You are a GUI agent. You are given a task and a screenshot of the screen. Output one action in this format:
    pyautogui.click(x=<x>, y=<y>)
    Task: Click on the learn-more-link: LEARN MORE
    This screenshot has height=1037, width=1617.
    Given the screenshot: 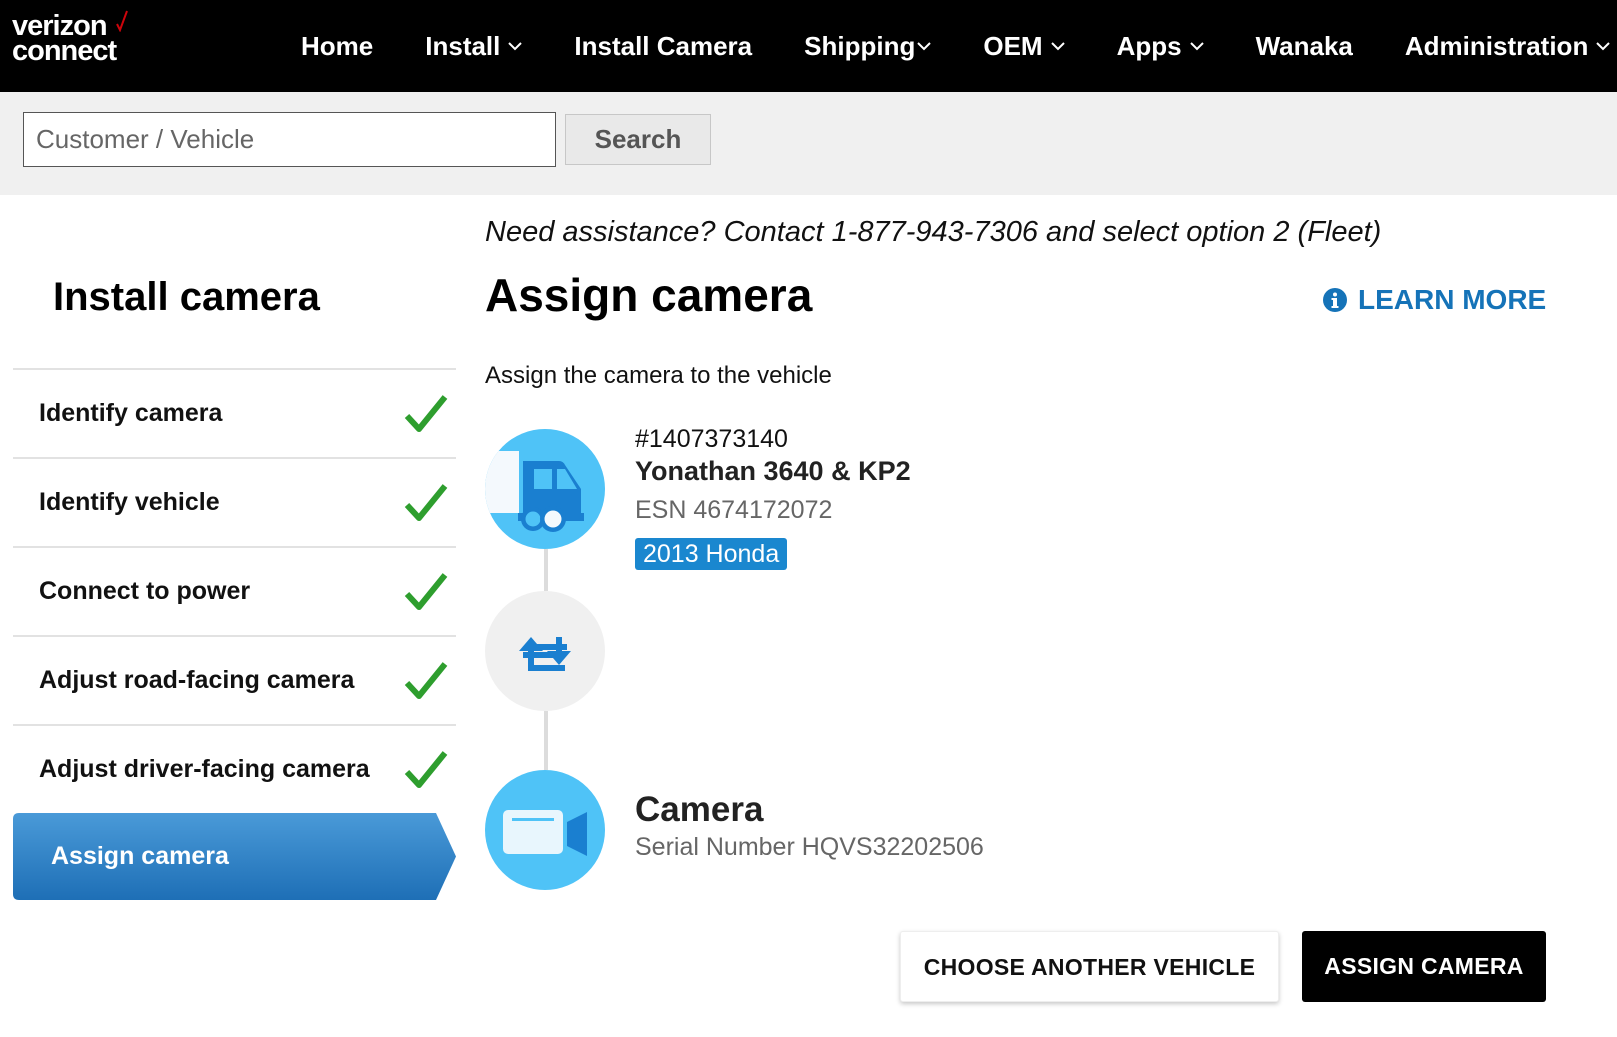 What is the action you would take?
    pyautogui.click(x=1434, y=300)
    